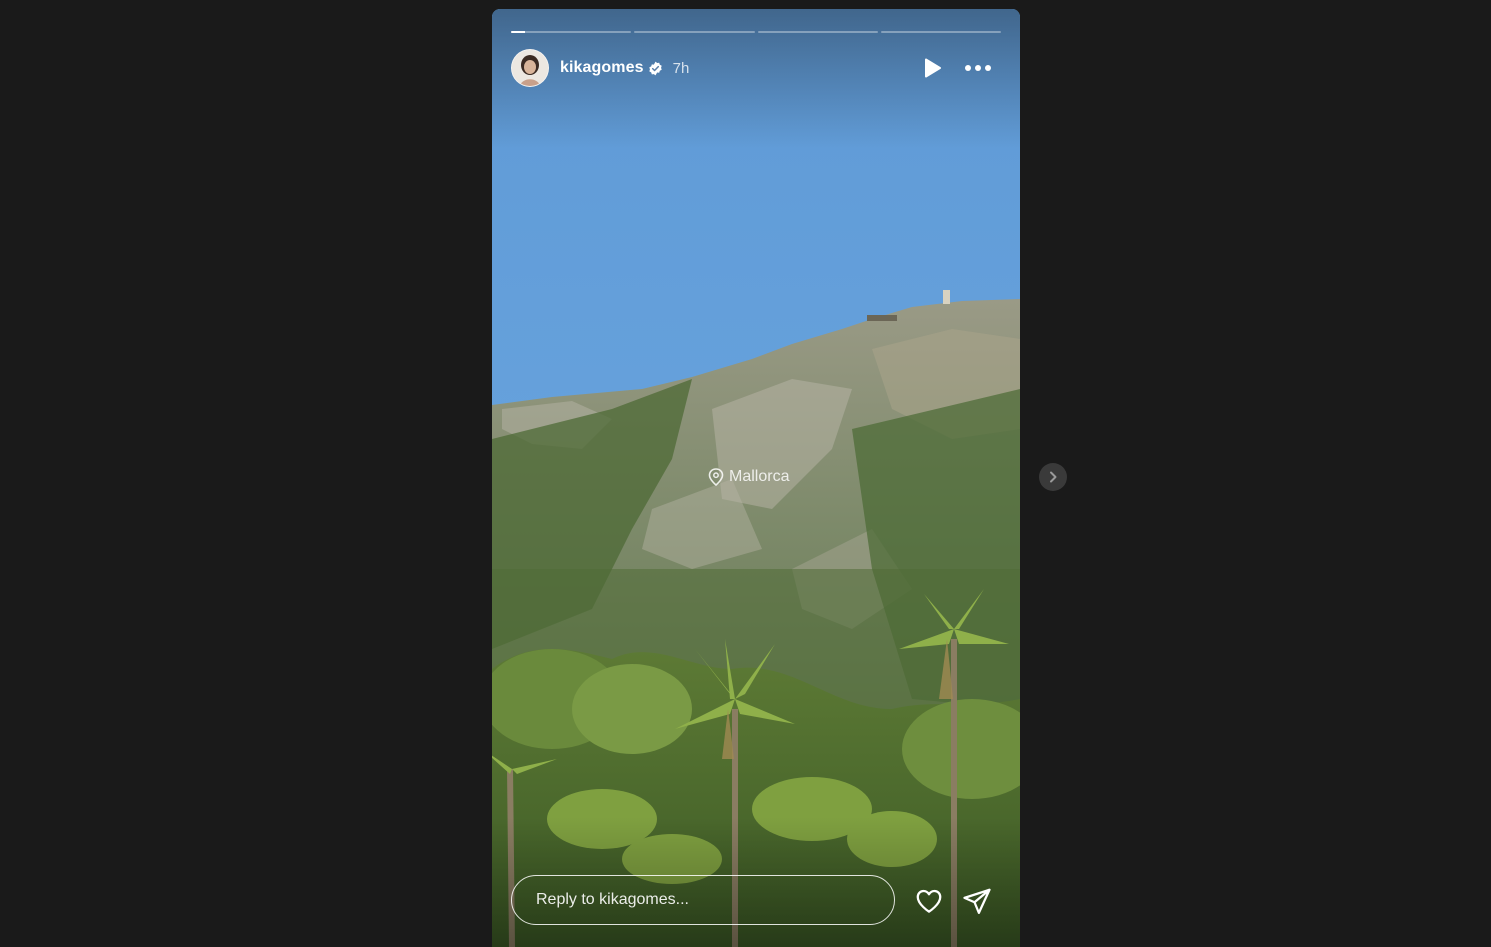  I want to click on more-options-button, so click(978, 68).